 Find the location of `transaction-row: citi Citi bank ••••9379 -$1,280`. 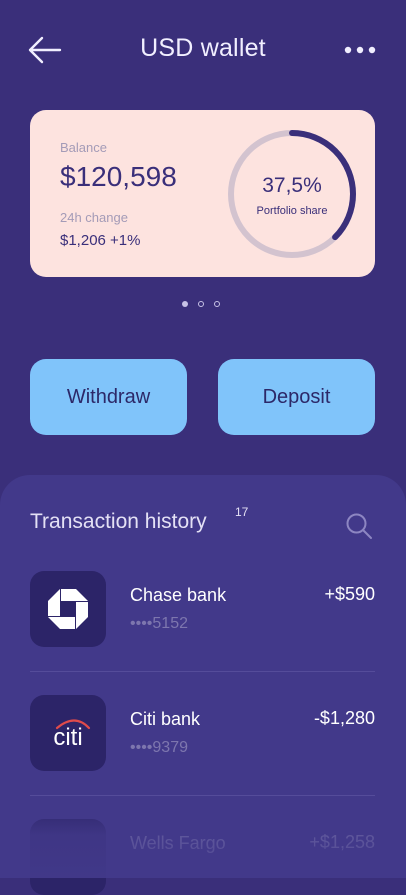

transaction-row: citi Citi bank ••••9379 -$1,280 is located at coordinates (202, 733).